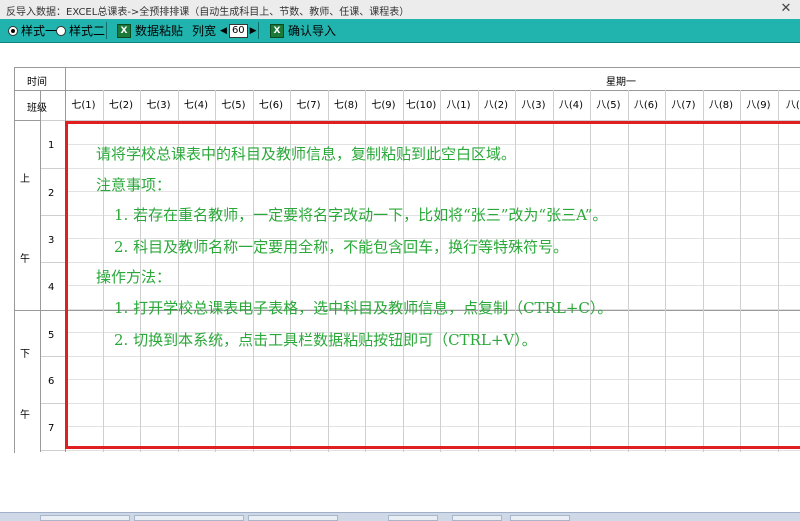  What do you see at coordinates (238, 31) in the screenshot?
I see `colwidth-value: 60` at bounding box center [238, 31].